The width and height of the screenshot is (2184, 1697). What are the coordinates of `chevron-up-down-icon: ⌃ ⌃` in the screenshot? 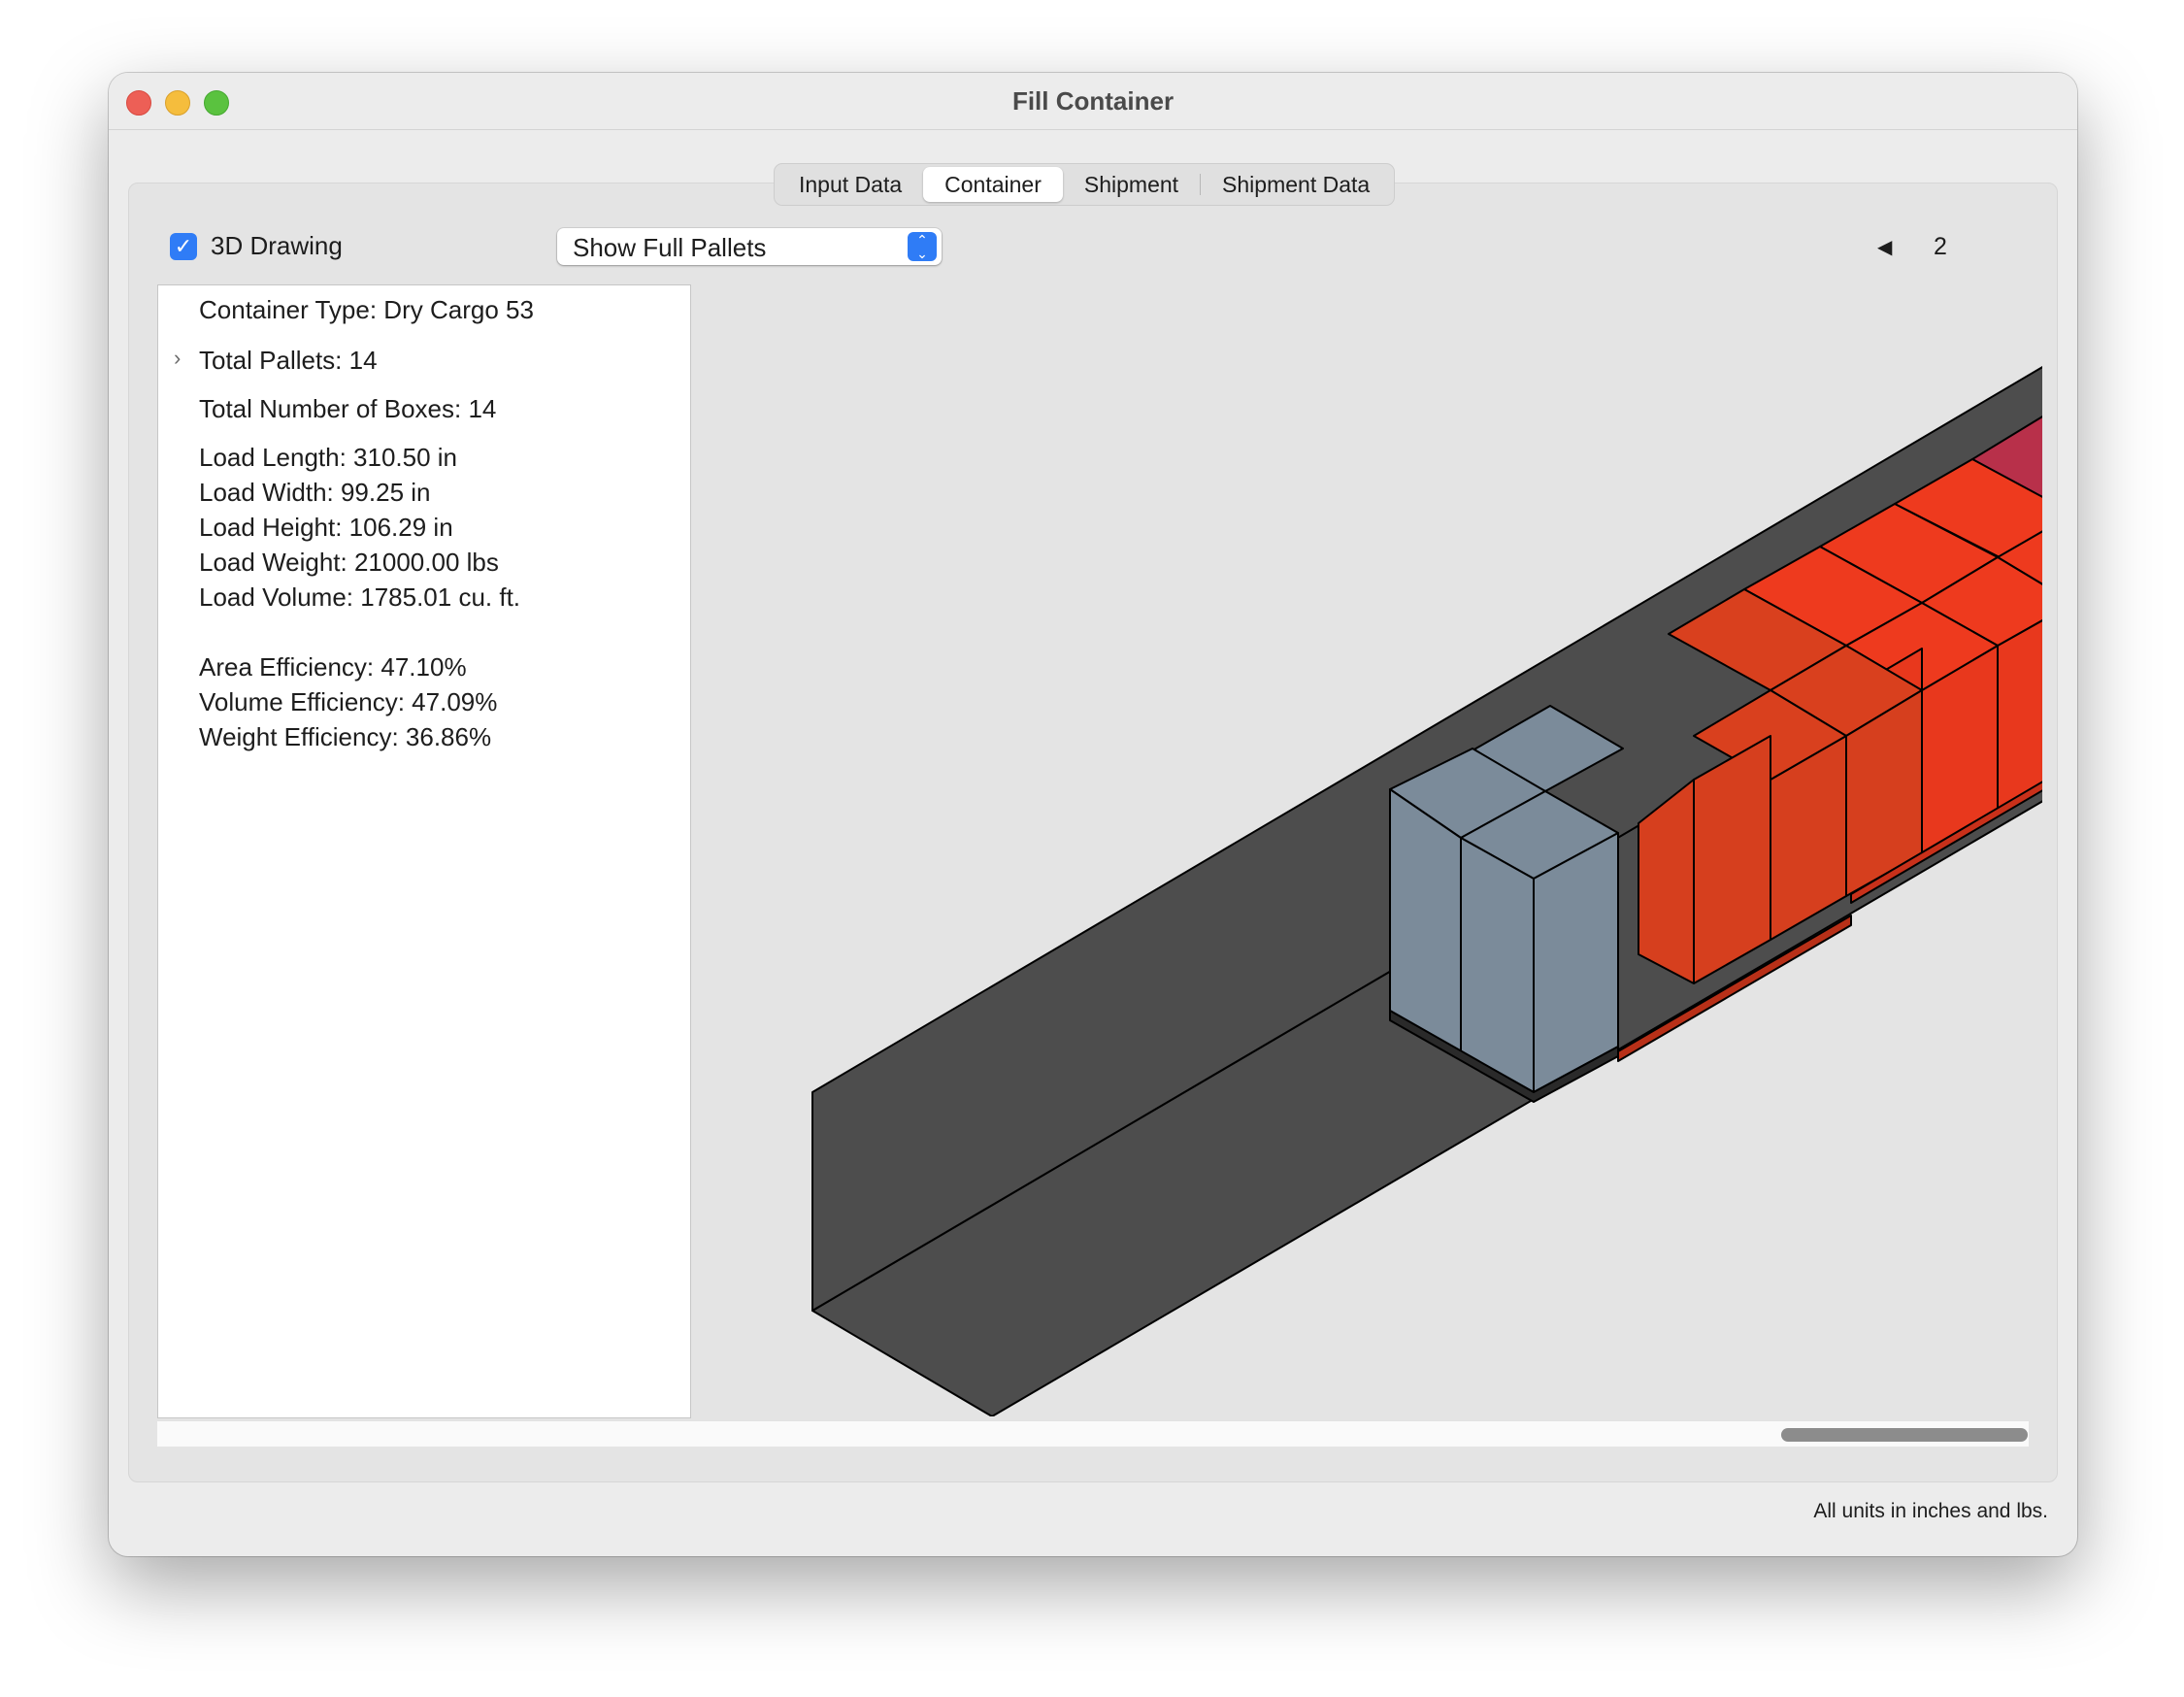 It's located at (922, 246).